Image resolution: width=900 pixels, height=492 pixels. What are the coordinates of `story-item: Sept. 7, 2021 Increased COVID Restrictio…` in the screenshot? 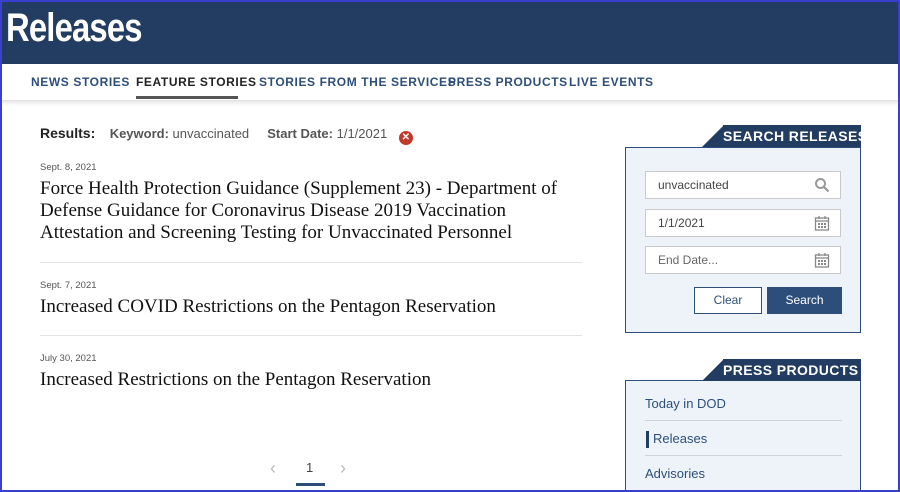 It's located at (311, 299).